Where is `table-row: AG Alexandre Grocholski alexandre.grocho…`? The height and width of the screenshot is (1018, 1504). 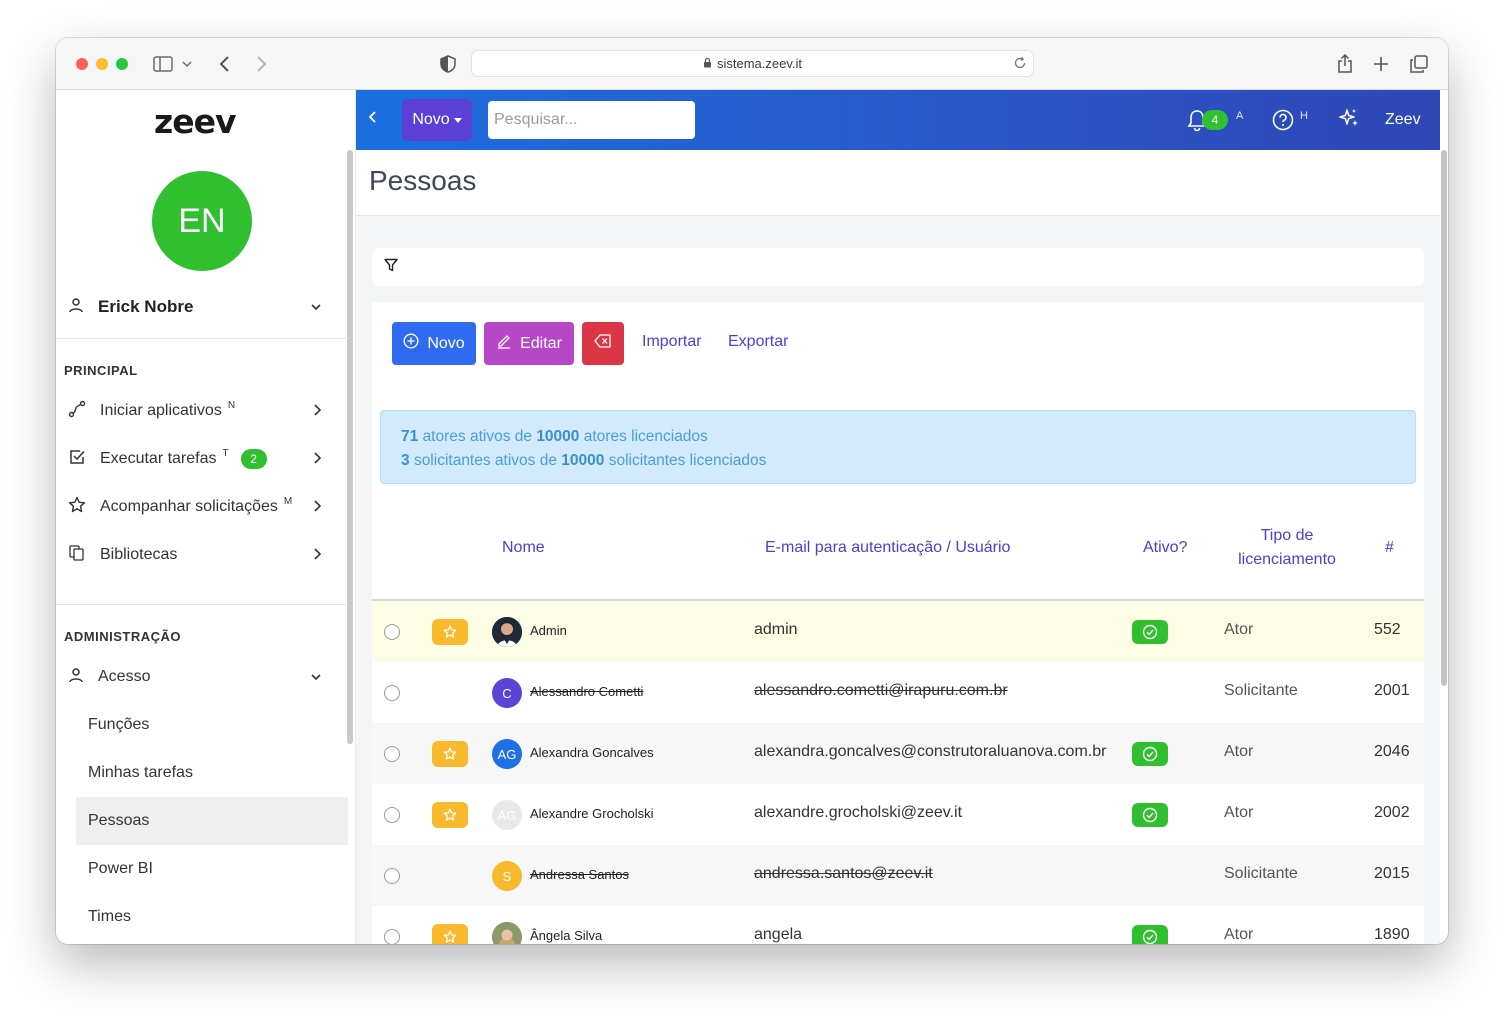 table-row: AG Alexandre Grocholski alexandre.grocho… is located at coordinates (898, 814).